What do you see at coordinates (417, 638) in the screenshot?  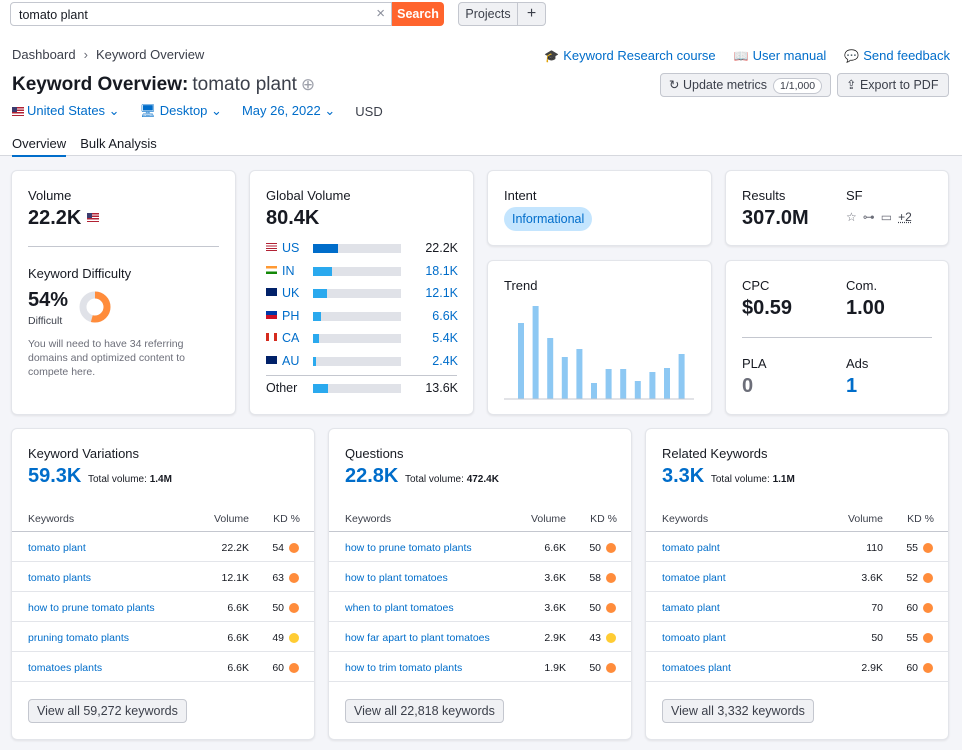 I see `keyword-link: how far apart to plant tomatoes` at bounding box center [417, 638].